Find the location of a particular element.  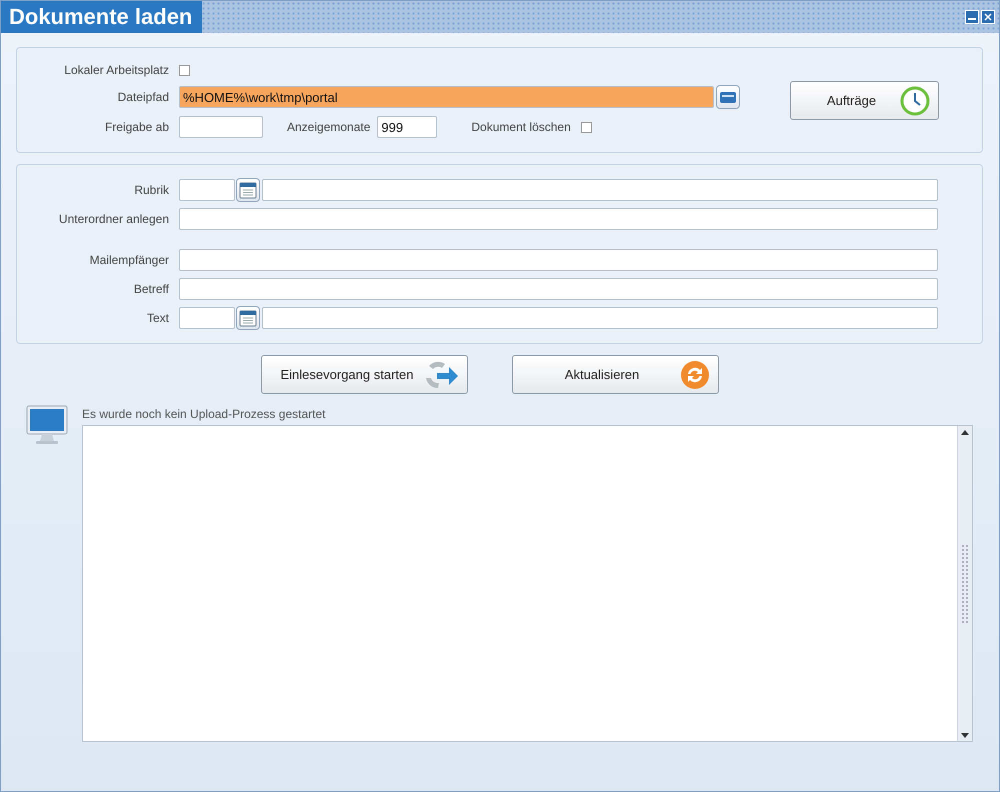

window-title: Dokumente laden is located at coordinates (101, 17).